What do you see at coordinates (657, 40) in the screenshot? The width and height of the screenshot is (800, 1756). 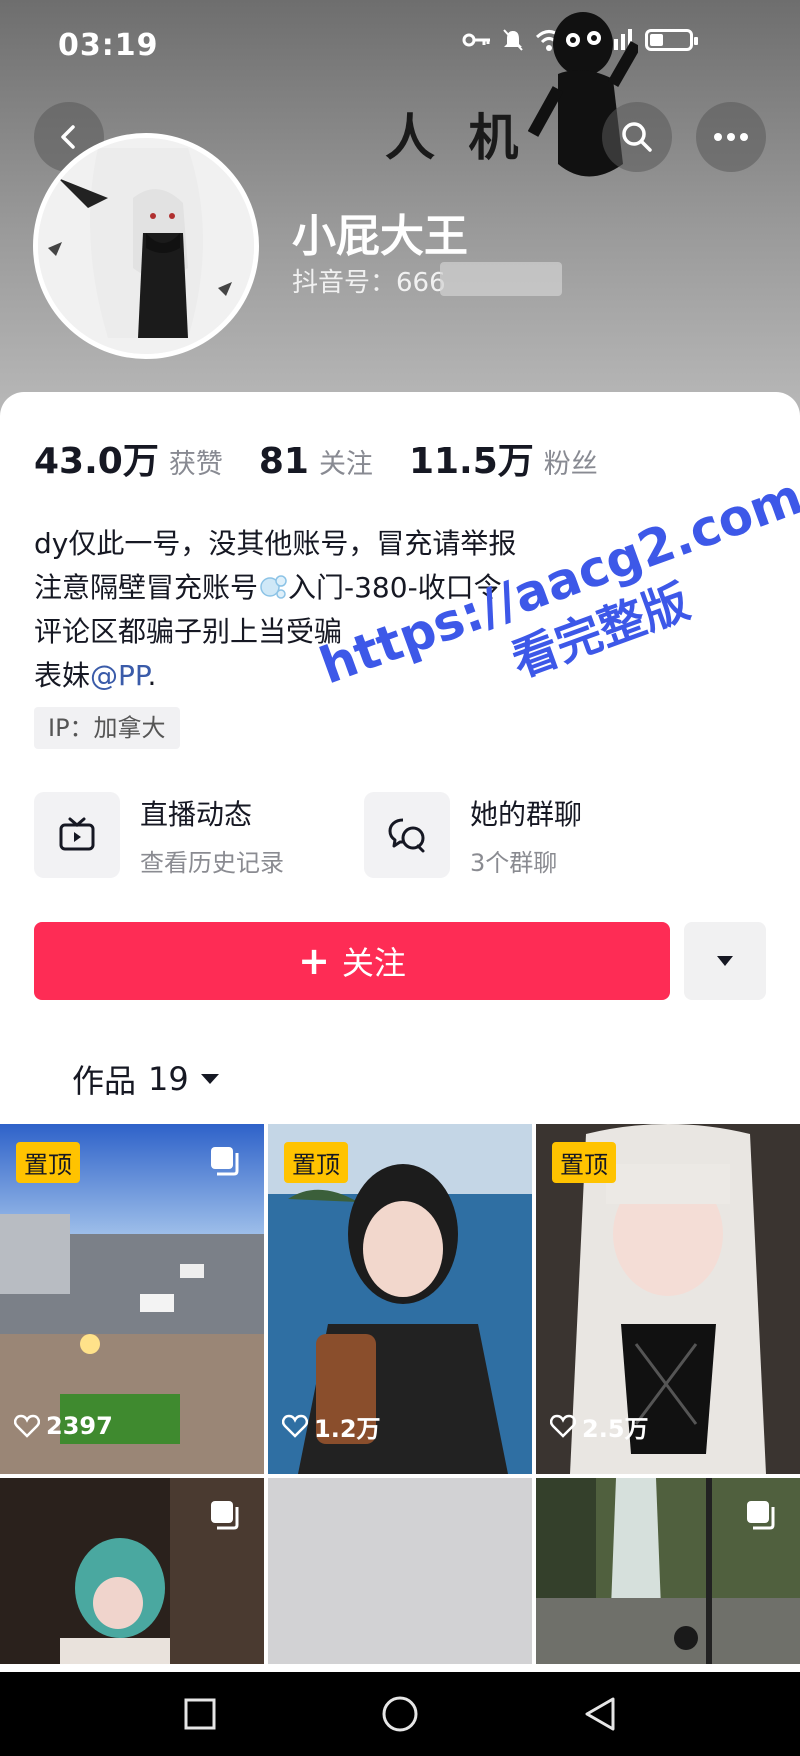 I see `battery-level` at bounding box center [657, 40].